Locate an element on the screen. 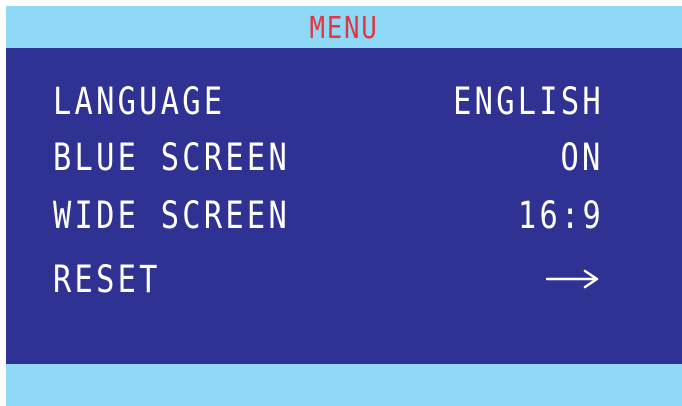  language-value: ENGLISH is located at coordinates (528, 102).